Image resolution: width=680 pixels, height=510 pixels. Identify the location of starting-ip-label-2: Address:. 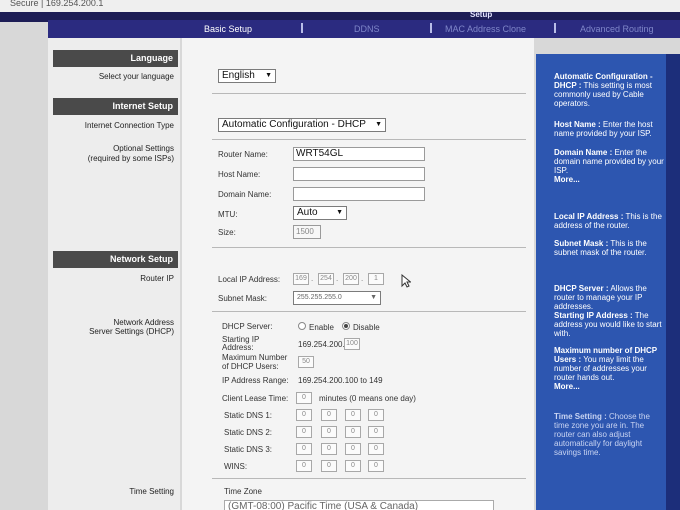
(238, 347).